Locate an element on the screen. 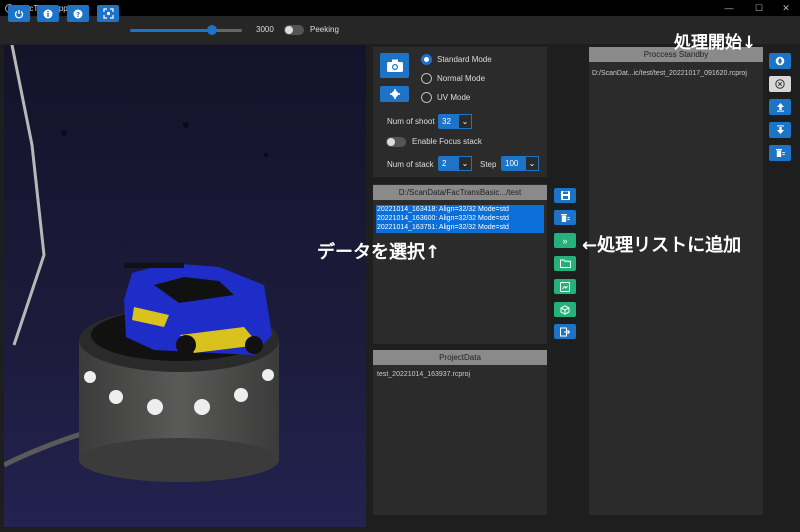 This screenshot has width=800, height=532. camera-icon is located at coordinates (394, 65).